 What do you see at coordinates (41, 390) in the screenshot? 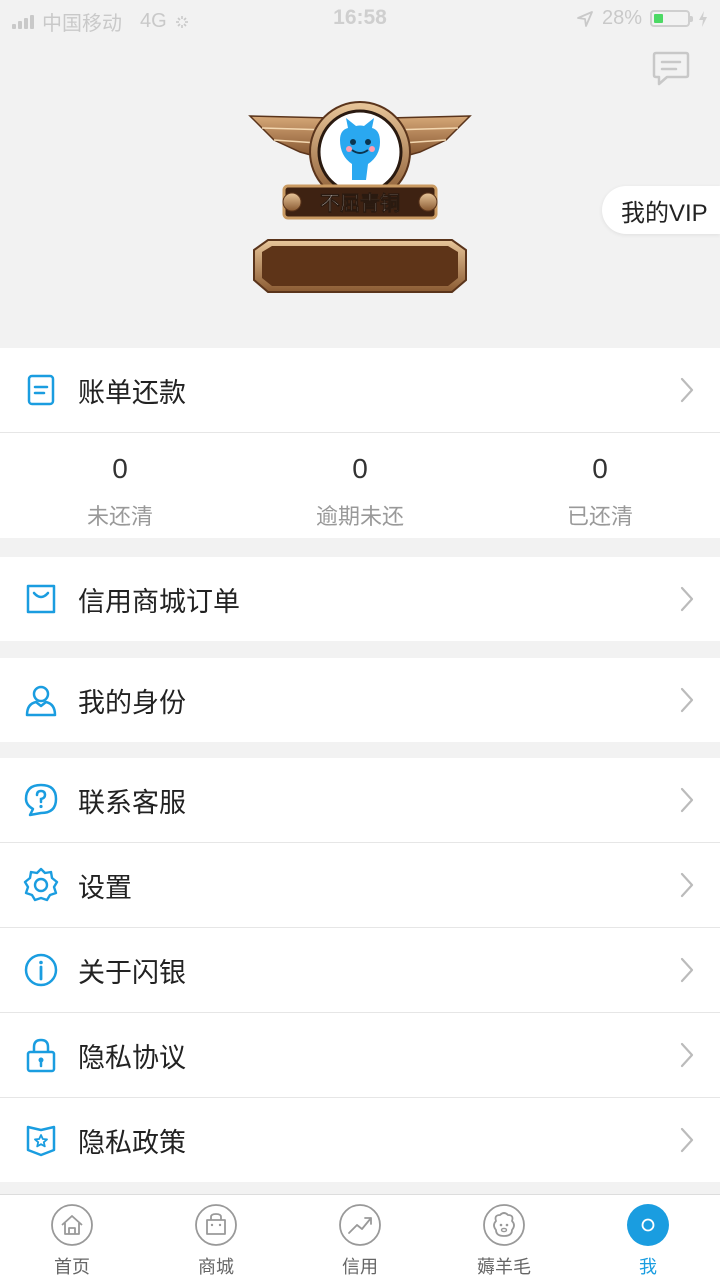
I see `bill-icon` at bounding box center [41, 390].